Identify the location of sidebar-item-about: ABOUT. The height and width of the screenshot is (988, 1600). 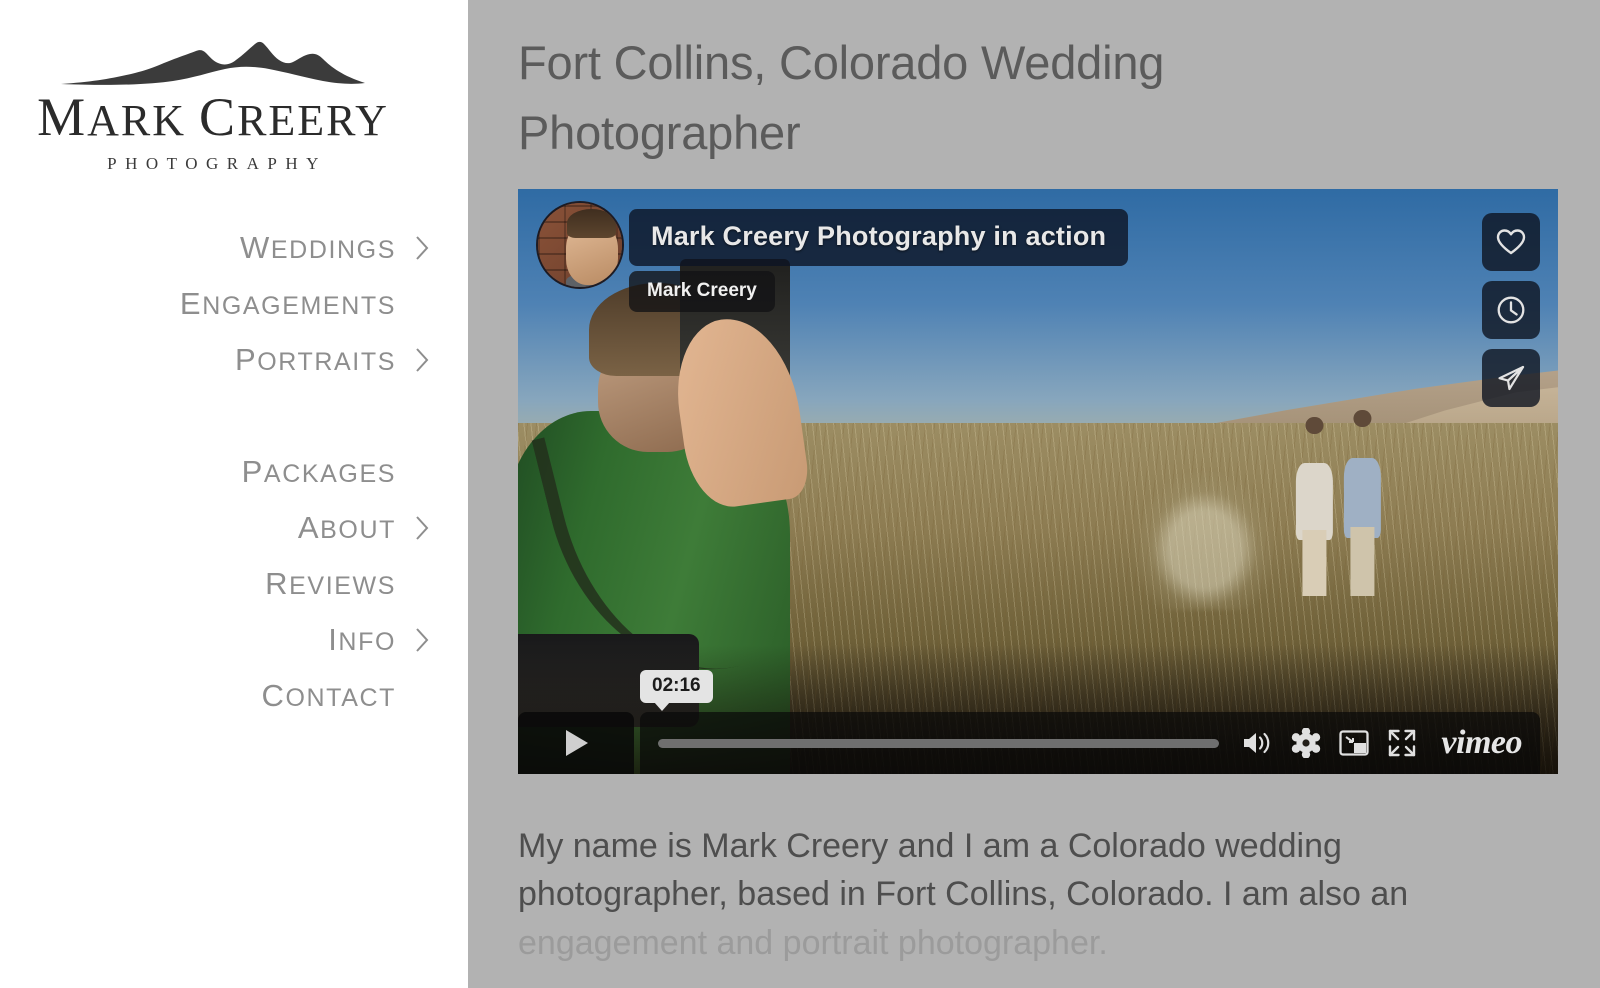
(234, 528).